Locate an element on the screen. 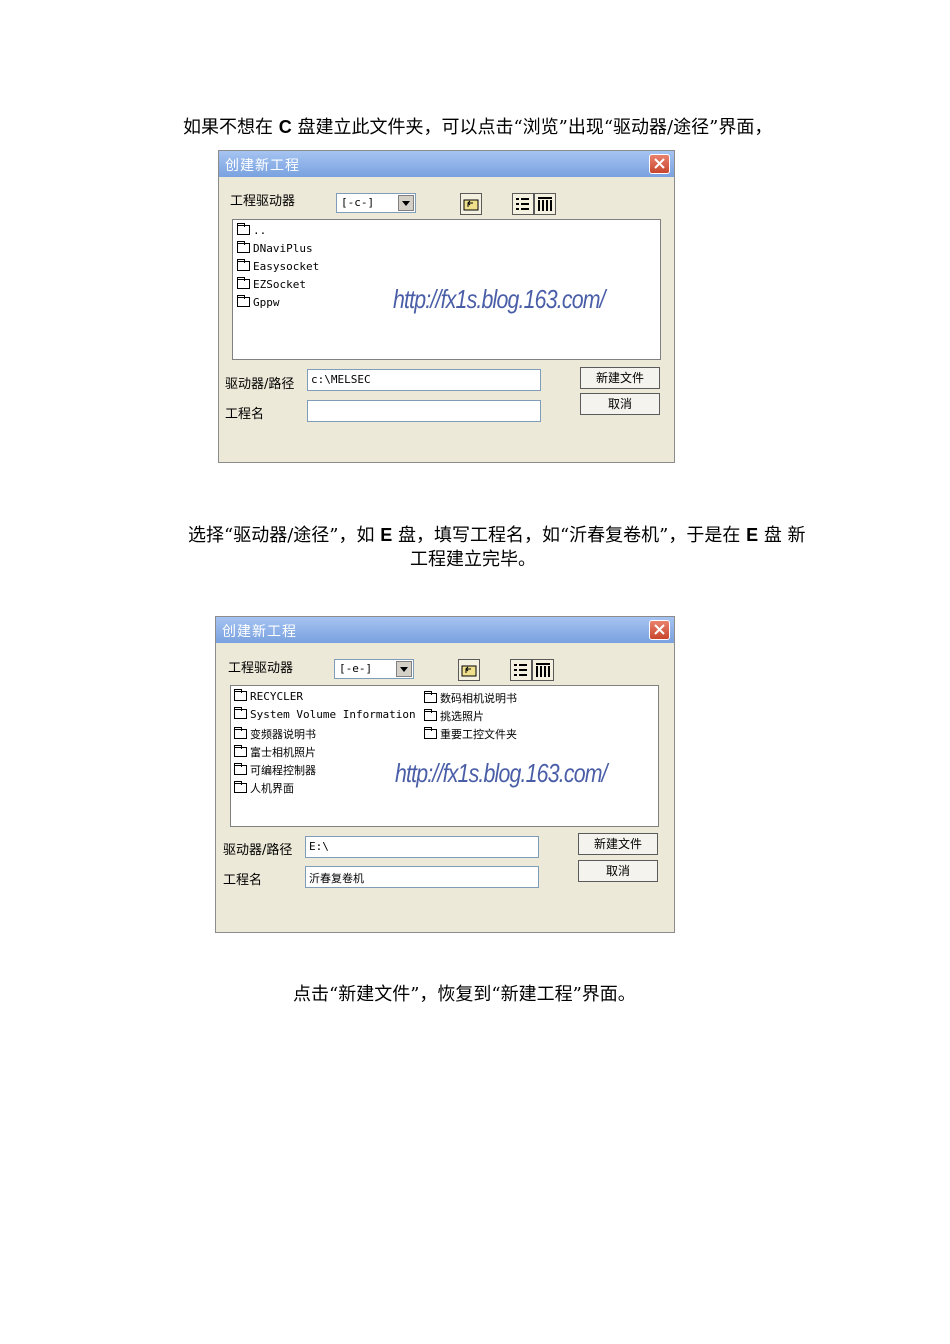 Image resolution: width=950 pixels, height=1344 pixels. list-item: RECYCLER is located at coordinates (268, 696).